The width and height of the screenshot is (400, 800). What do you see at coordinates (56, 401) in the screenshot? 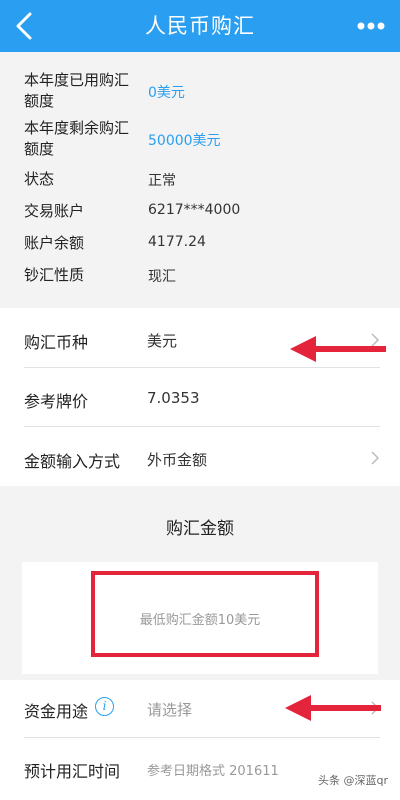
I see `rate-label: 参考牌价` at bounding box center [56, 401].